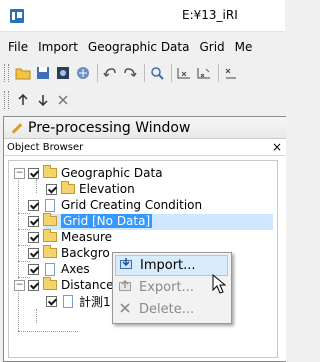 This screenshot has width=320, height=362. I want to click on tree-item-grid: Grid [No Data], so click(90, 221).